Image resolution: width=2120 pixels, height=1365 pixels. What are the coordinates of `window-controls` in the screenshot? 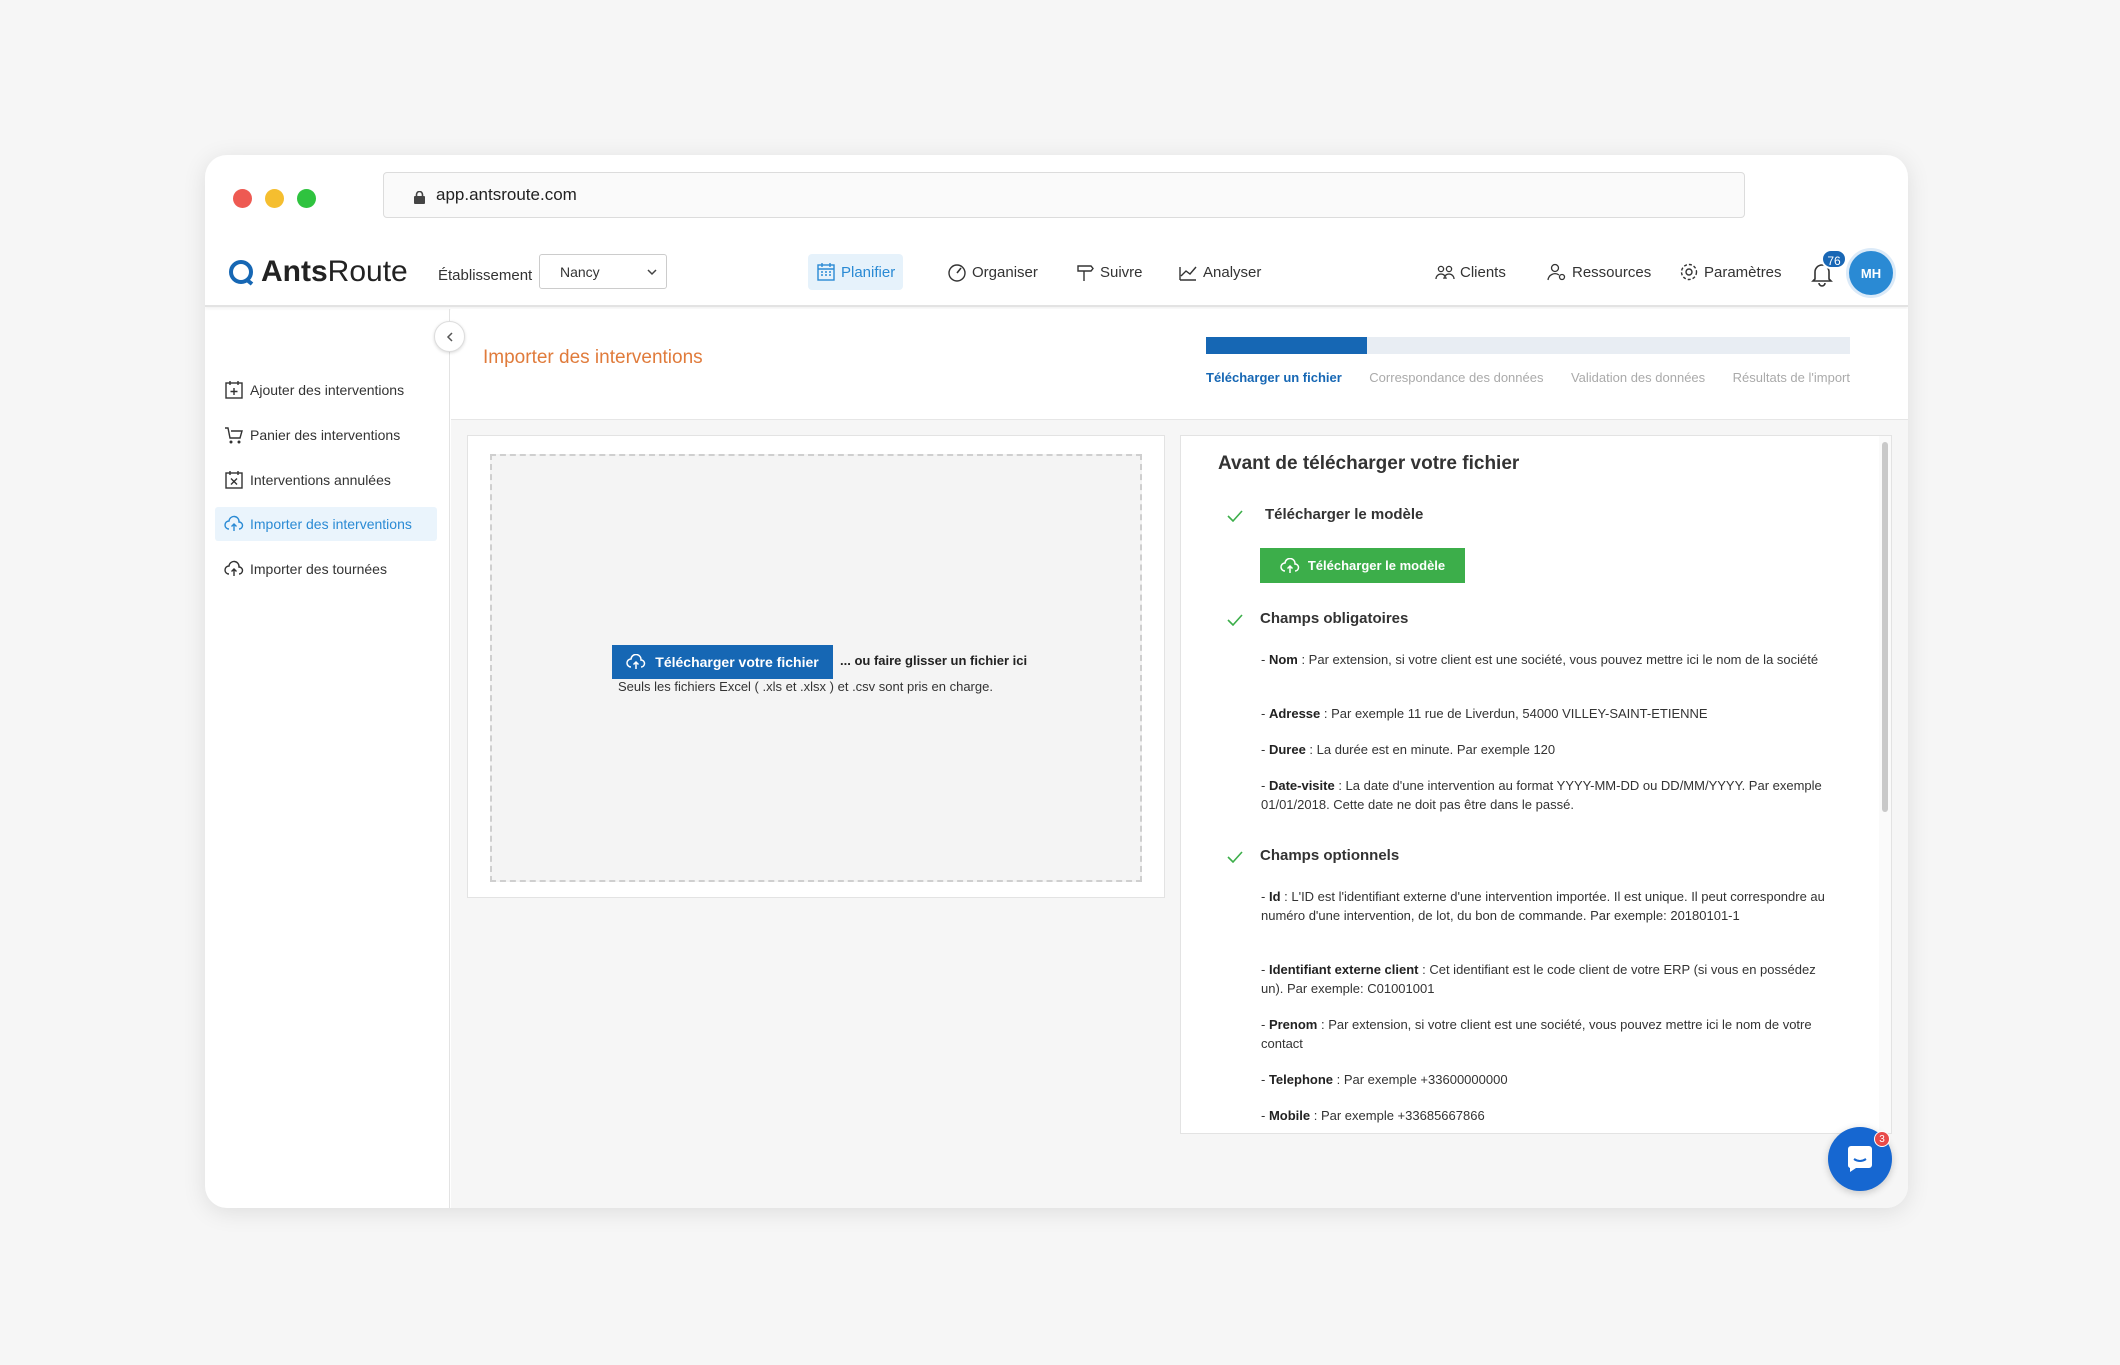 It's located at (274, 198).